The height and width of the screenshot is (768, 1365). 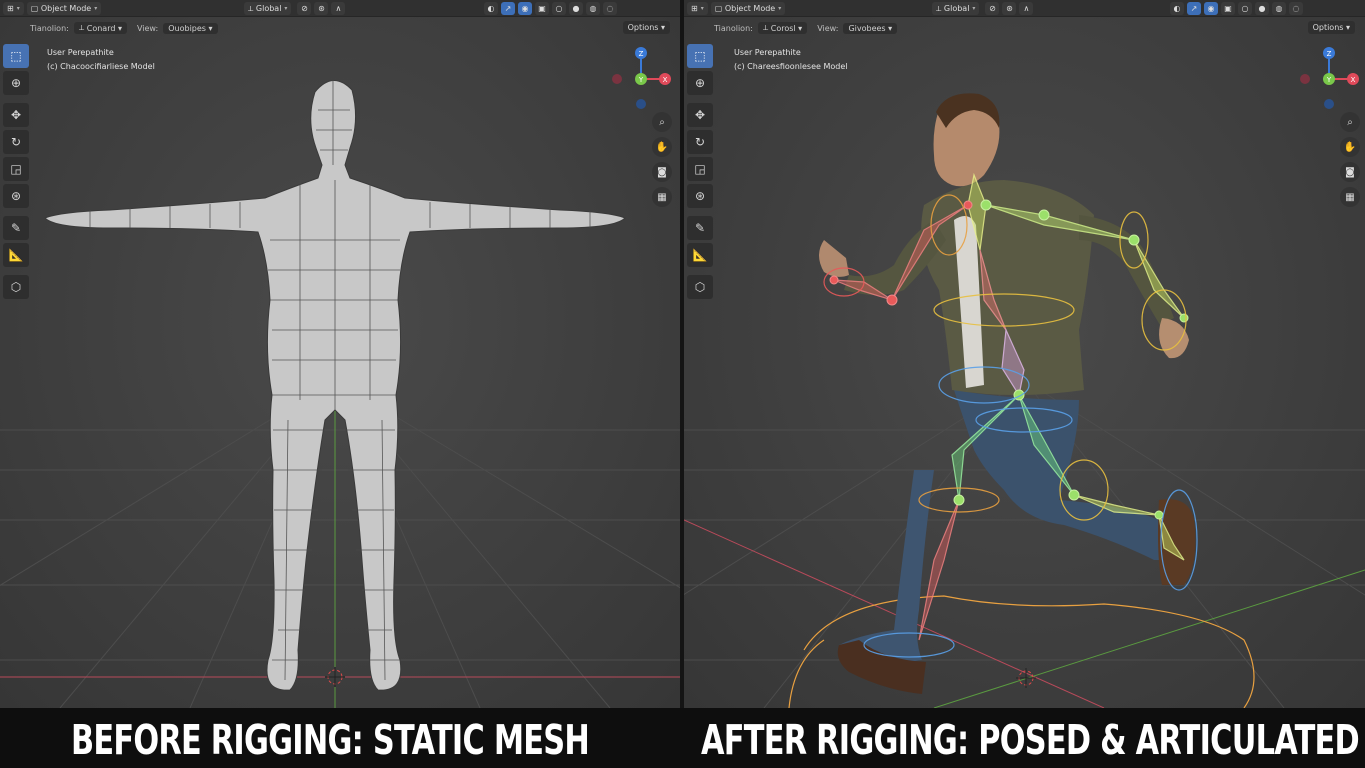 I want to click on toolbar-left: ⬚ ⊕ ✥ ↻ ◲ ⊛ ✎ 📐 ⬡, so click(x=17, y=173).